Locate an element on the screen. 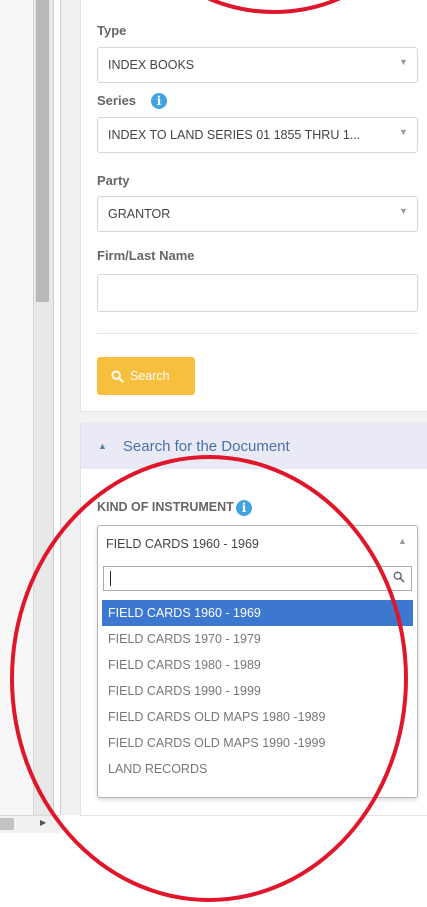  section-title: Search for the Document is located at coordinates (206, 446).